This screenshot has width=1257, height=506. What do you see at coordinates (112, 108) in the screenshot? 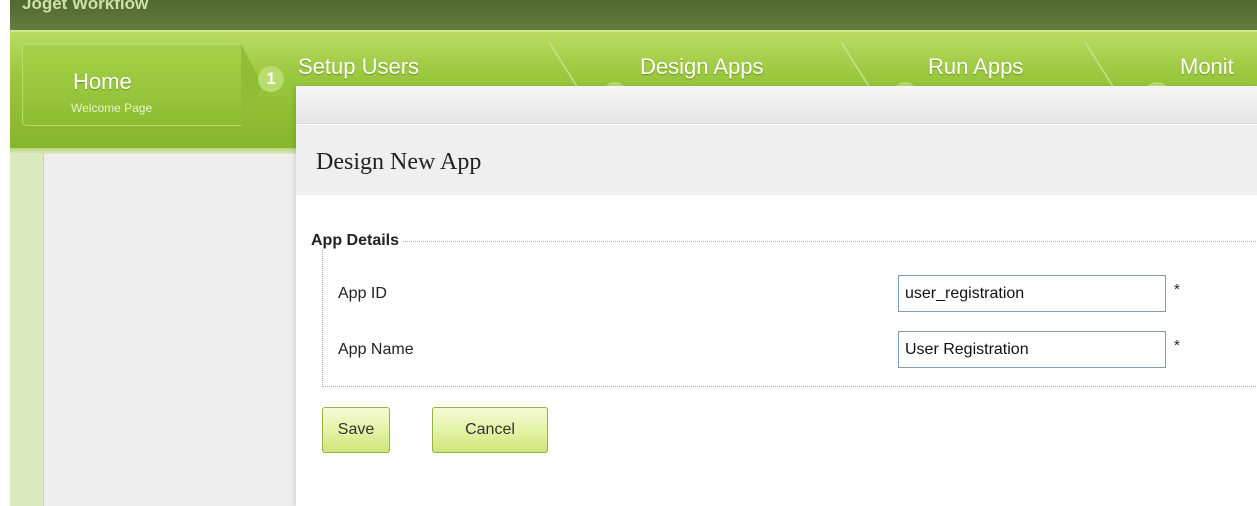
I see `nav-home-sublabel: Welcome Page` at bounding box center [112, 108].